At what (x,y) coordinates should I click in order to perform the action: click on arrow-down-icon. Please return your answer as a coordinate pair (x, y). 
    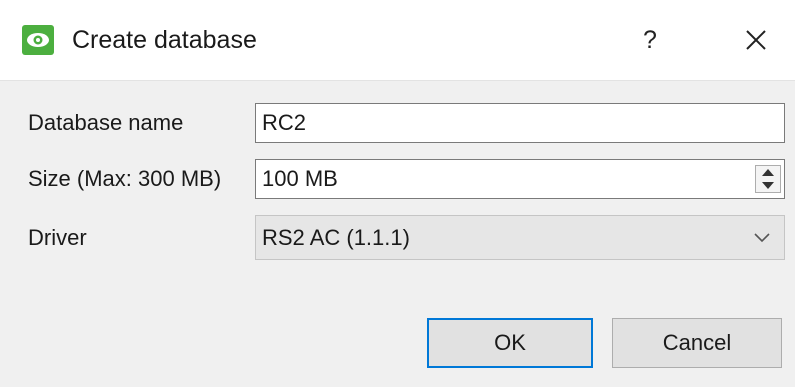
    Looking at the image, I should click on (768, 185).